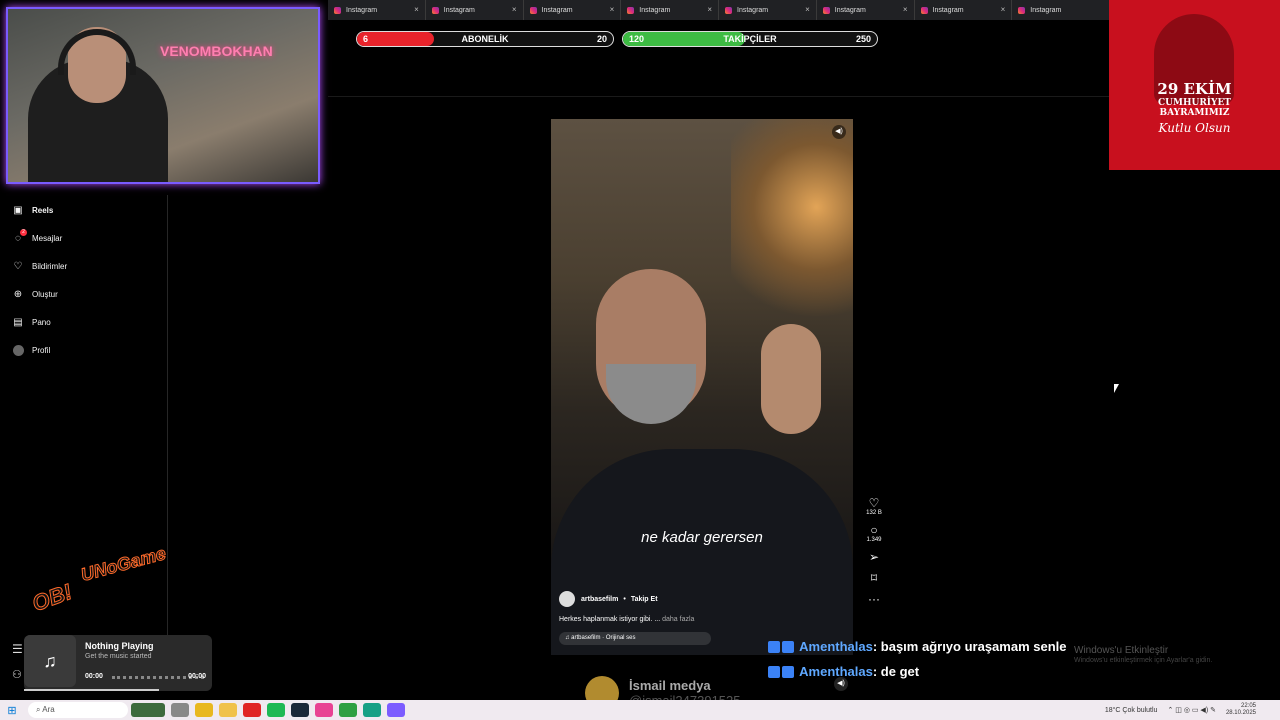  I want to click on windows-start-icon: ⊞, so click(12, 710).